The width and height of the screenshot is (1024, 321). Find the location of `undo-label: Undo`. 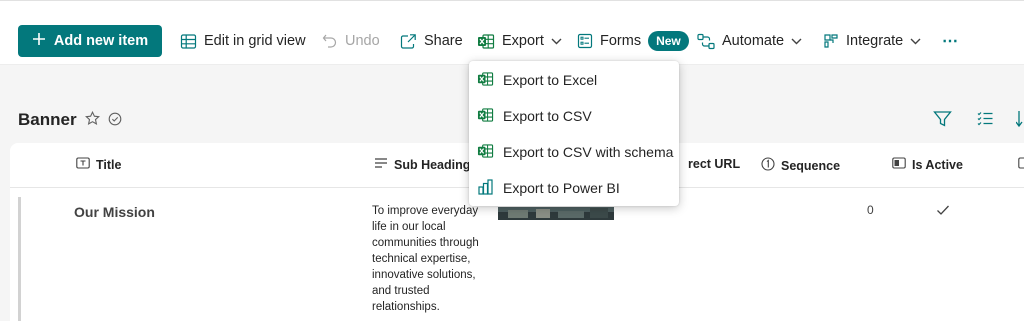

undo-label: Undo is located at coordinates (362, 41).